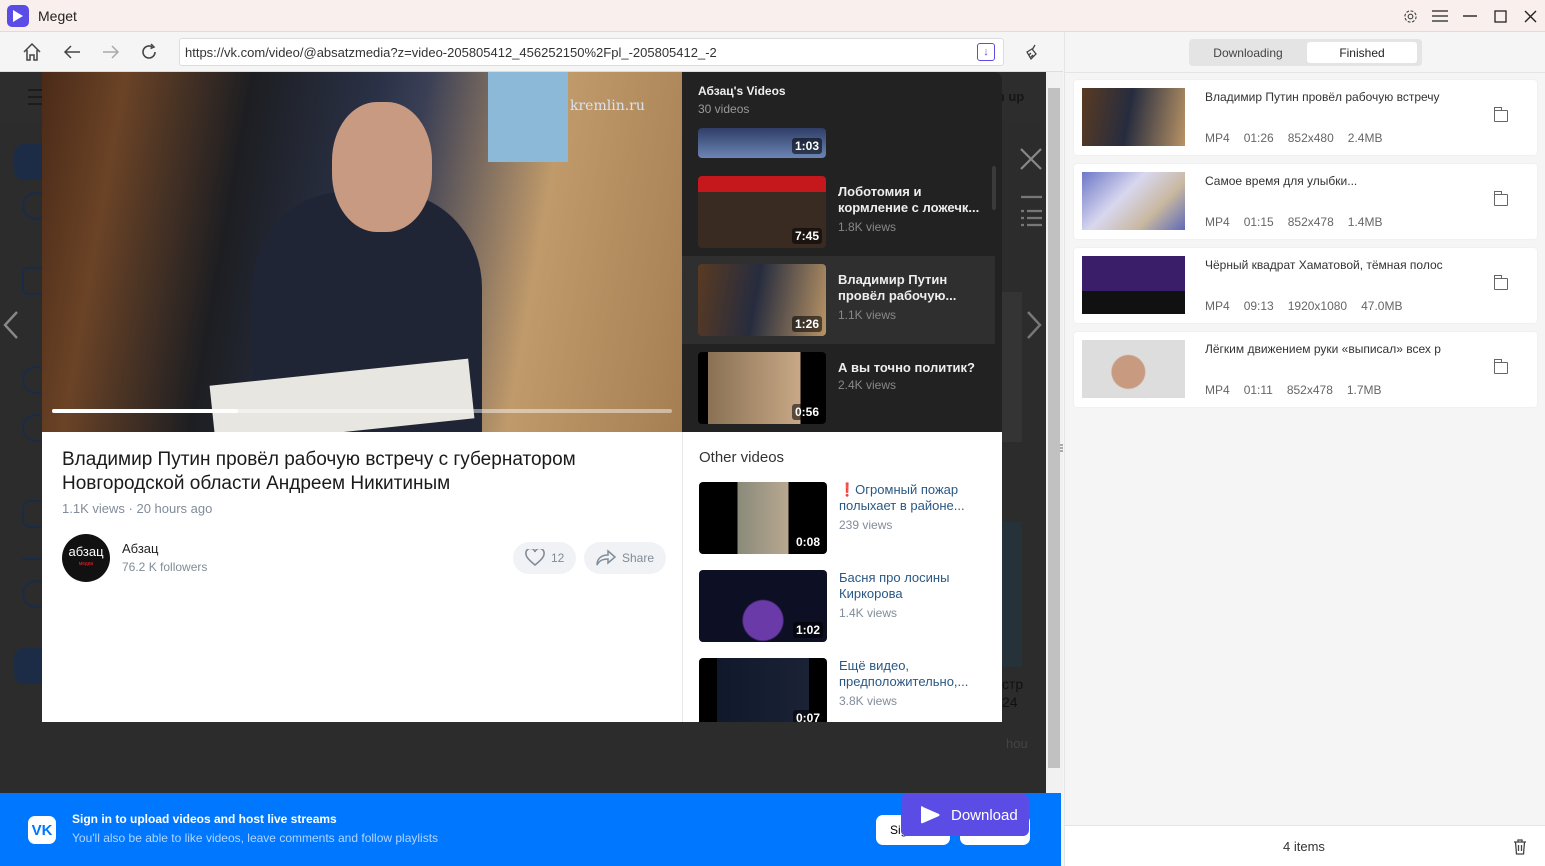 The width and height of the screenshot is (1545, 866). I want to click on video-progress-fill, so click(145, 411).